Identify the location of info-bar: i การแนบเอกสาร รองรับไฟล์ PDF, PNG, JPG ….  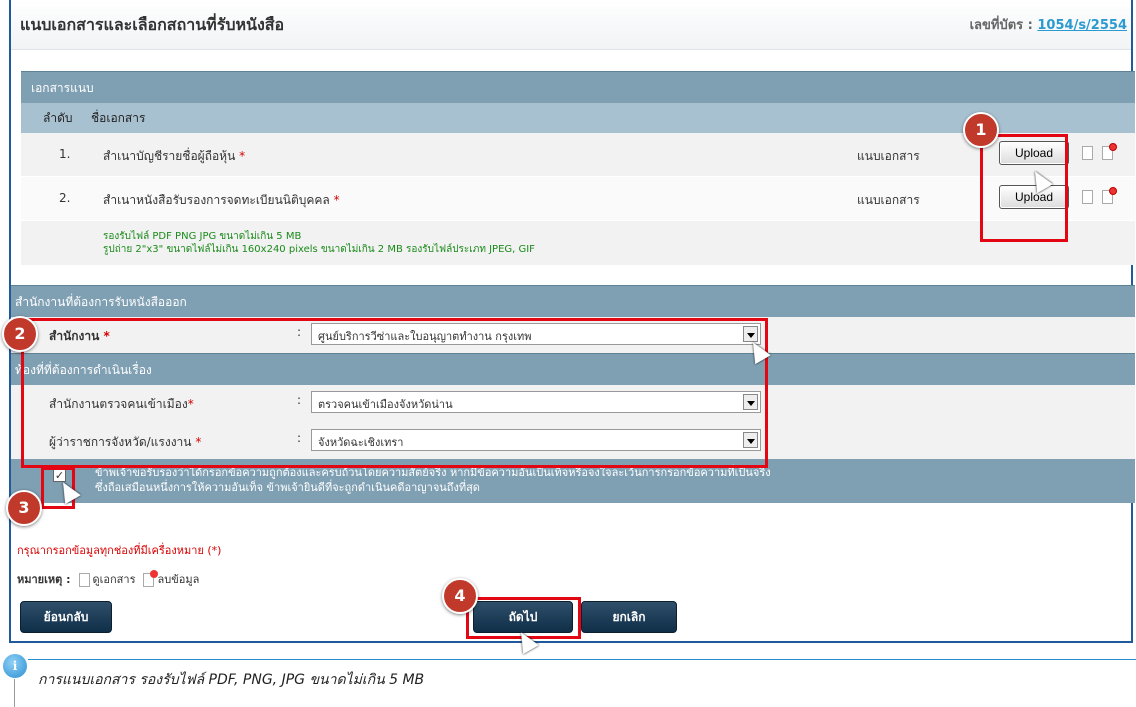
(568, 679).